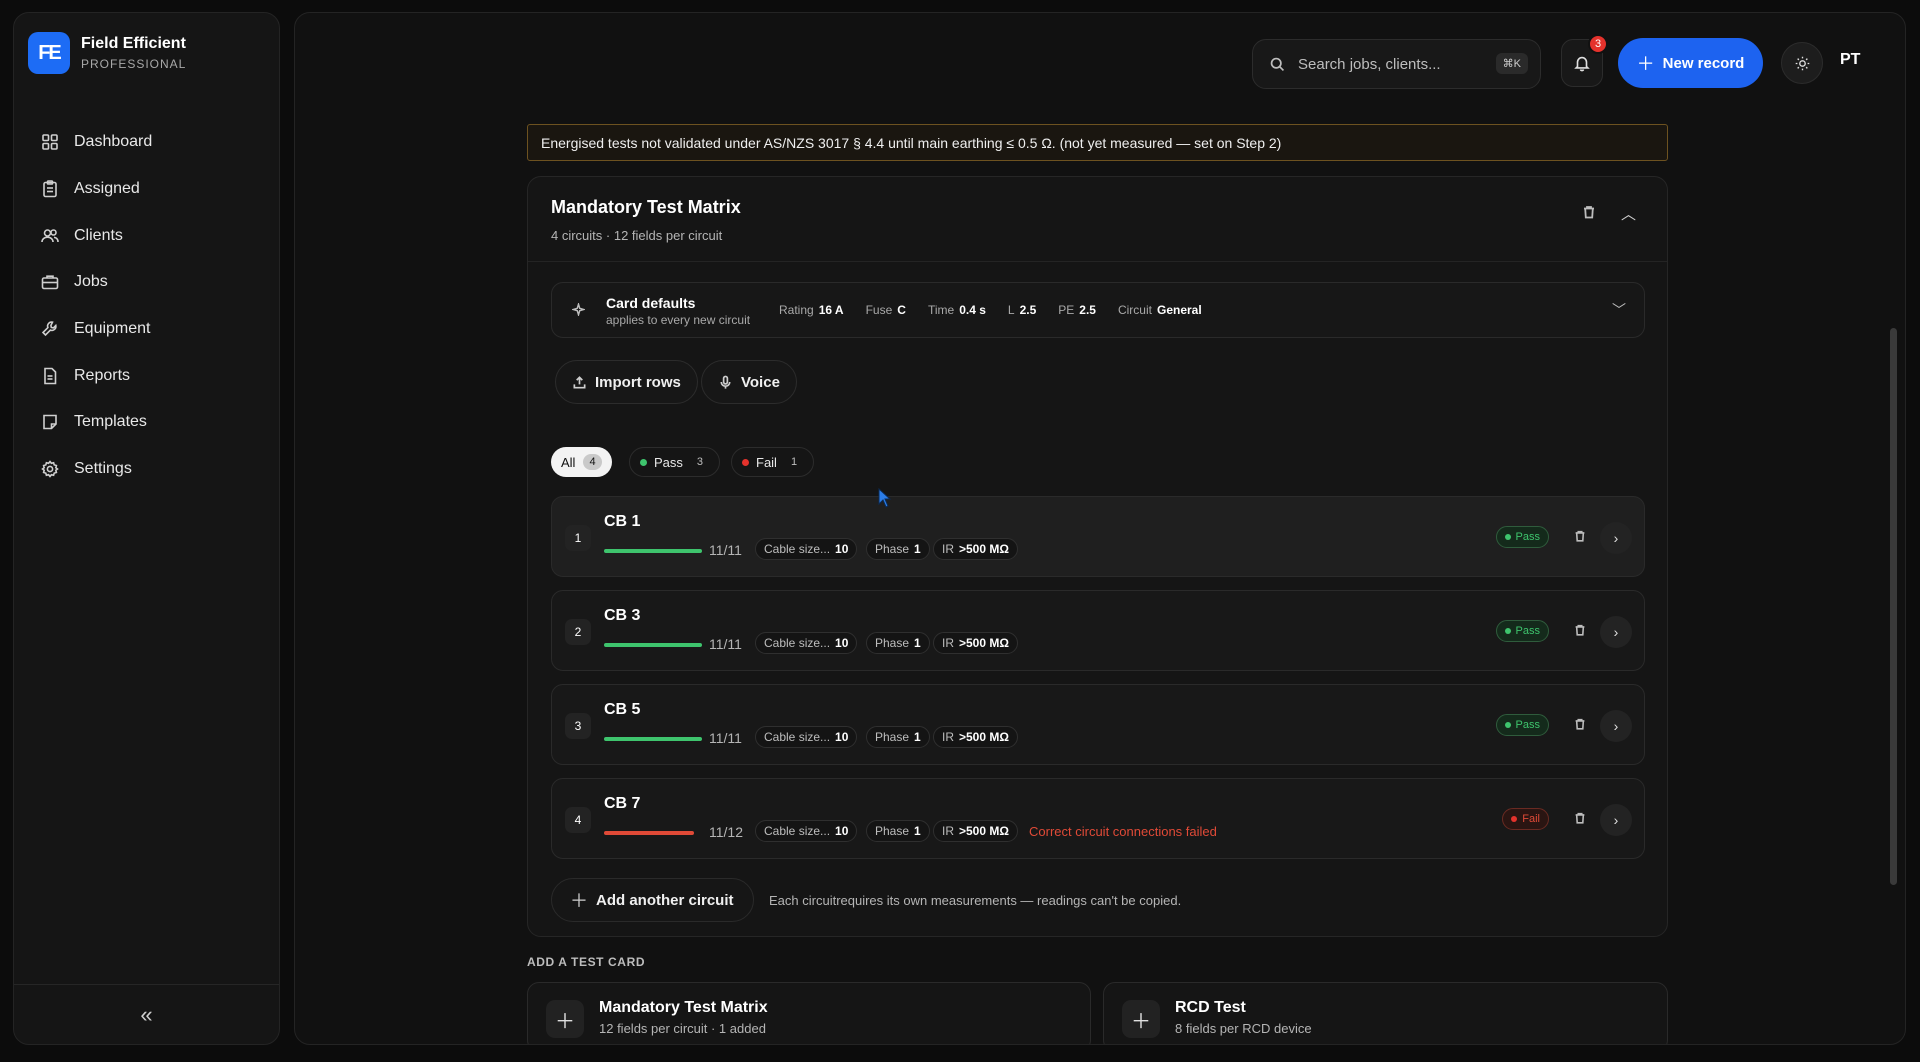 This screenshot has width=1920, height=1062. I want to click on notifications-button: 3, so click(1584, 60).